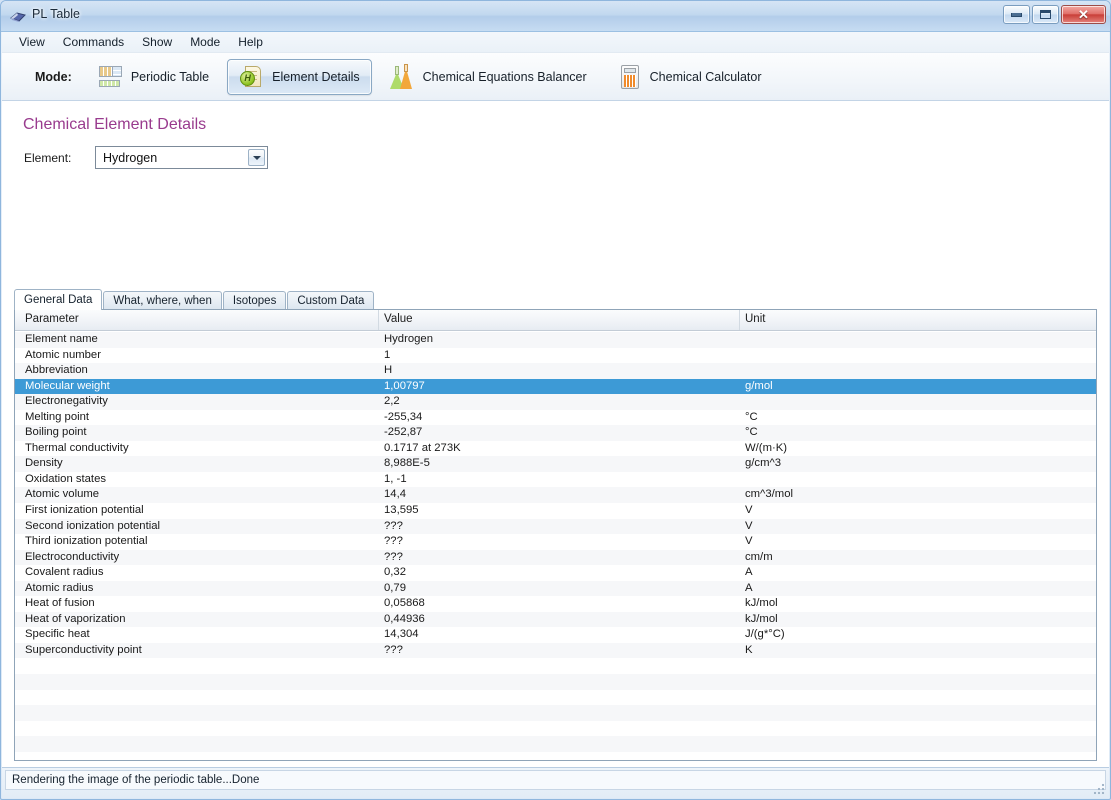 The height and width of the screenshot is (800, 1111). Describe the element at coordinates (705, 76) in the screenshot. I see `mode-button-label: Chemical Calculator` at that location.